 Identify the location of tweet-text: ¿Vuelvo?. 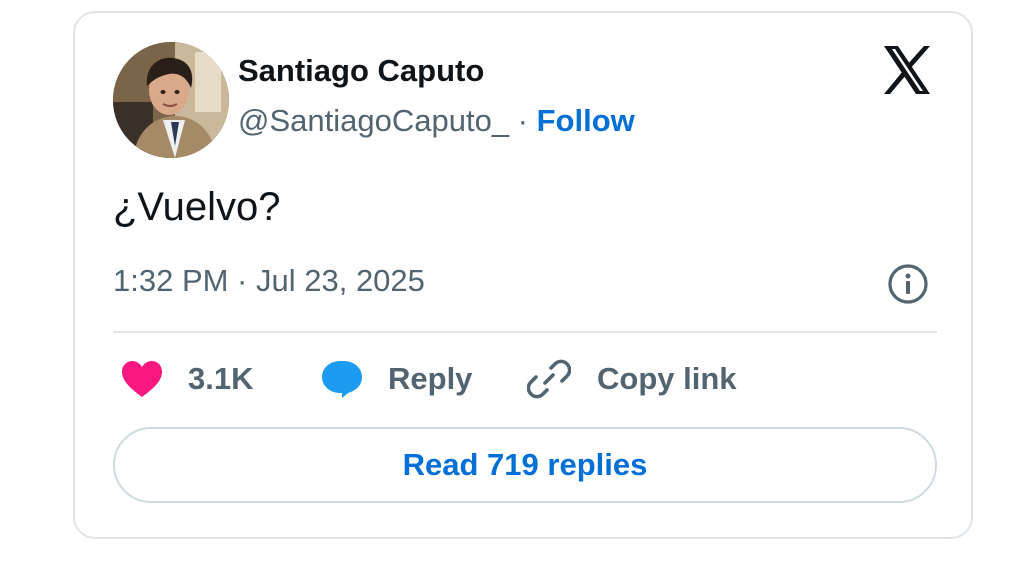
(197, 207).